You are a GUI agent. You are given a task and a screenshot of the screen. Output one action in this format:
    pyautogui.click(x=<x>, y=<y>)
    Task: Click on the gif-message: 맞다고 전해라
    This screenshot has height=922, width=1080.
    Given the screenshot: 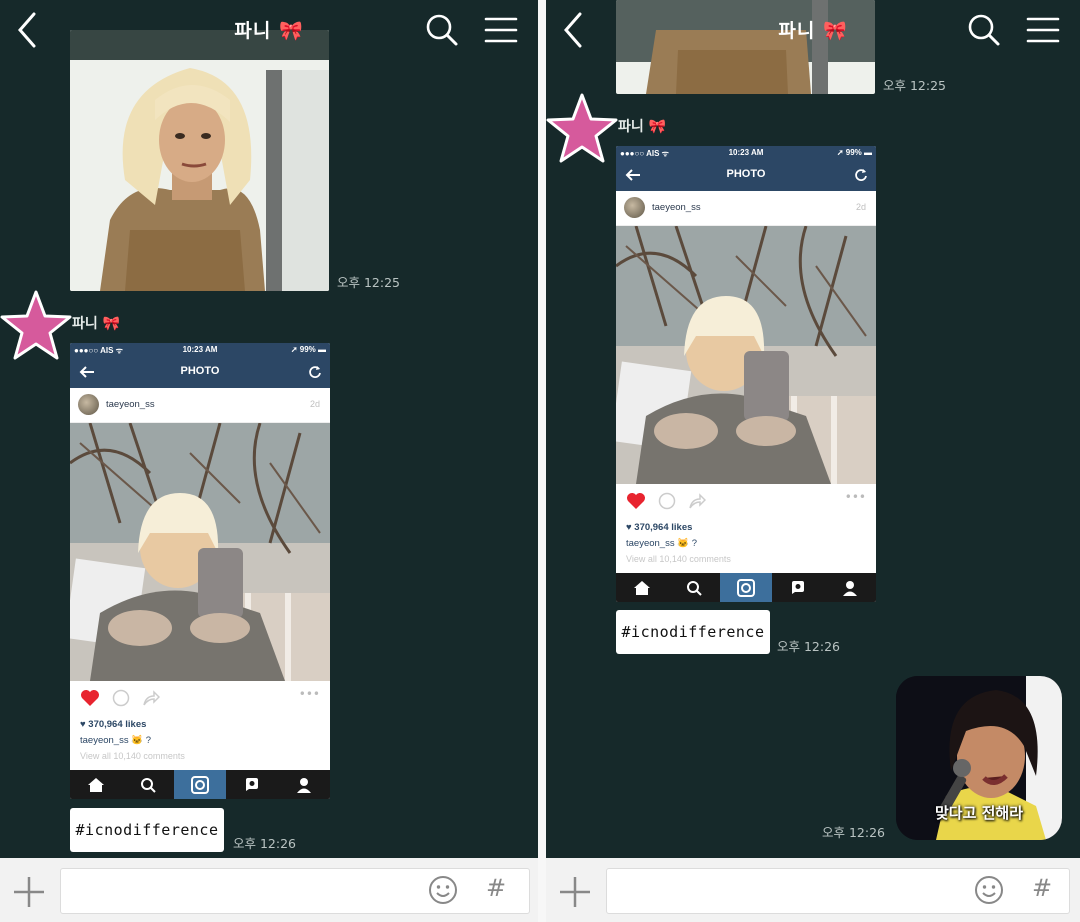 What is the action you would take?
    pyautogui.click(x=979, y=758)
    